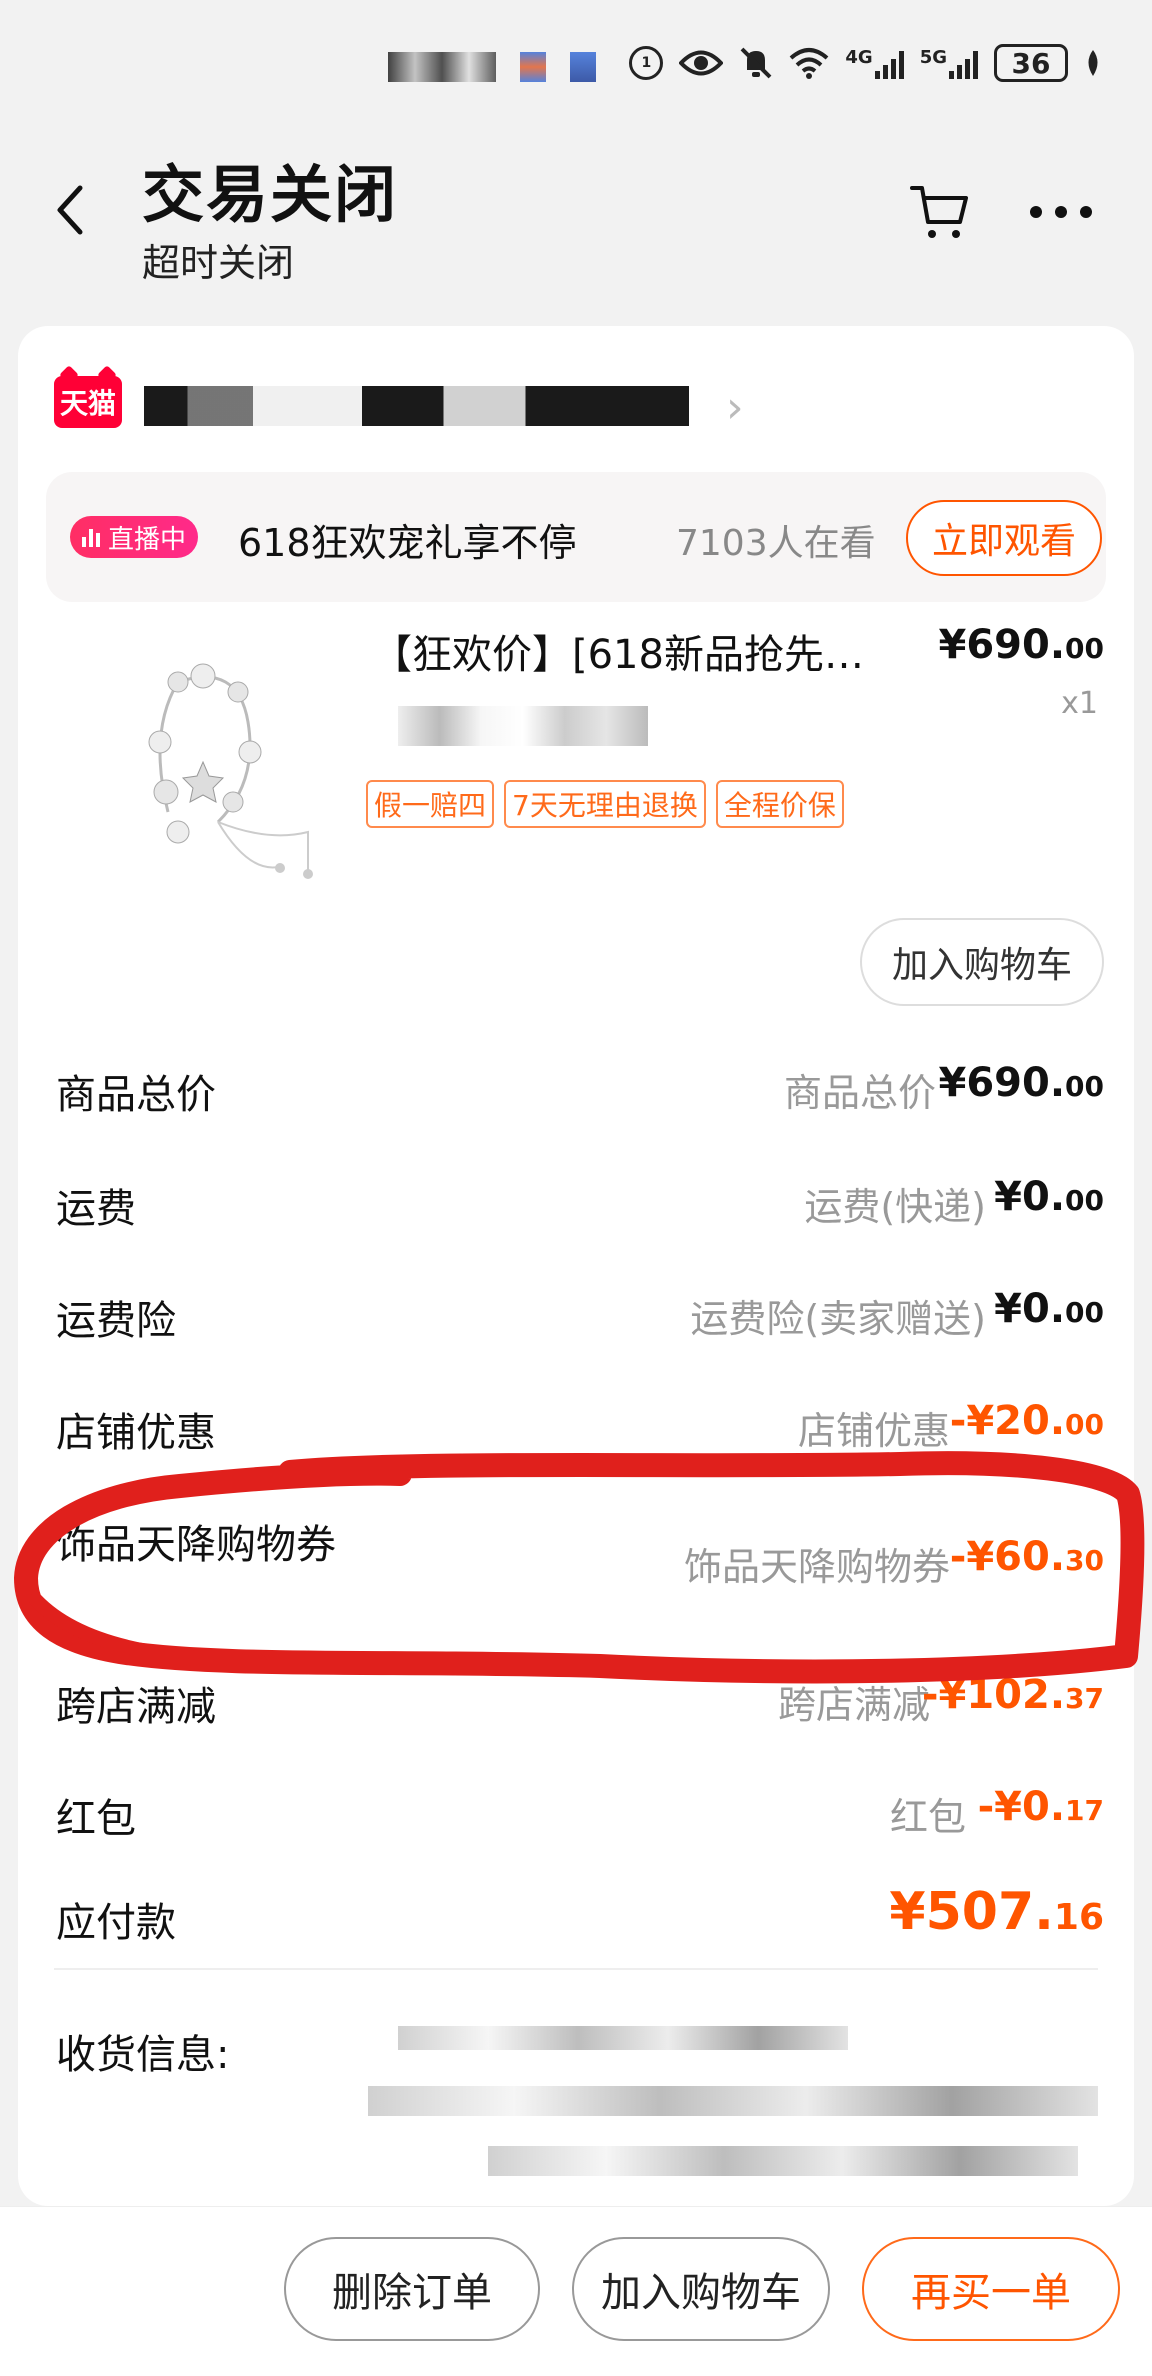  I want to click on signal-5g-icon, so click(963, 63).